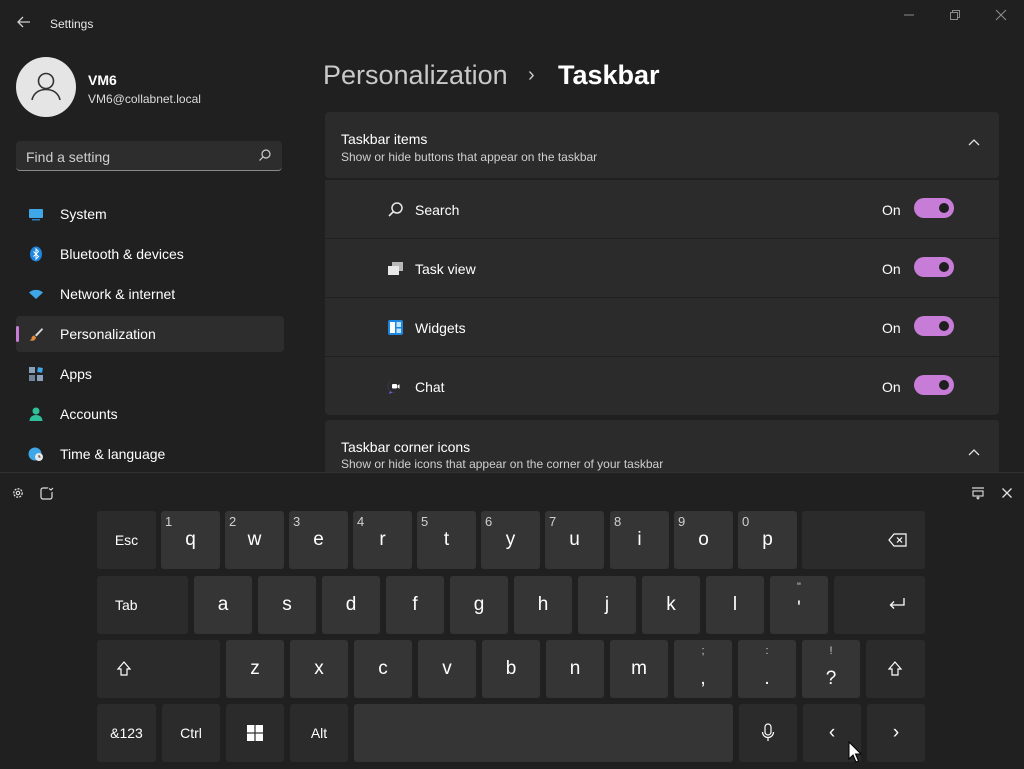 The image size is (1024, 769). What do you see at coordinates (896, 733) in the screenshot?
I see `key-right-arrow: ›` at bounding box center [896, 733].